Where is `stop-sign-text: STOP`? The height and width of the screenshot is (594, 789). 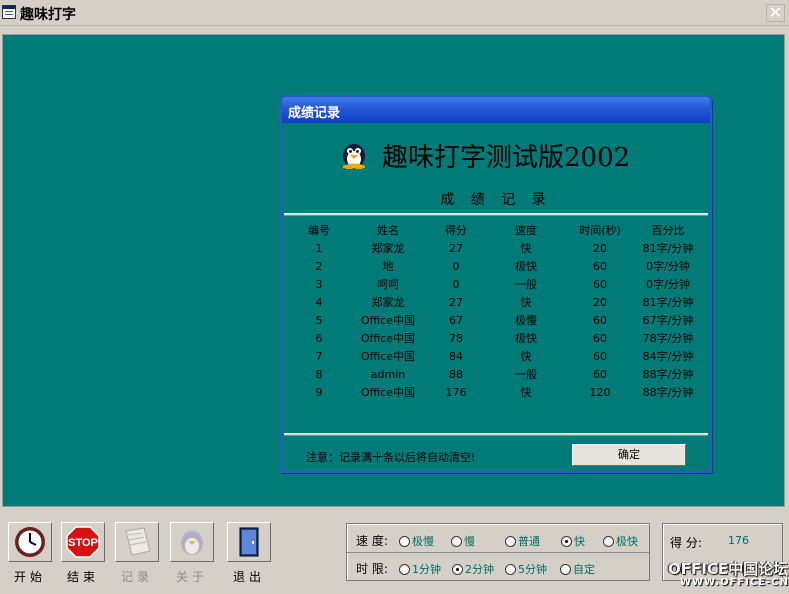
stop-sign-text: STOP is located at coordinates (83, 543).